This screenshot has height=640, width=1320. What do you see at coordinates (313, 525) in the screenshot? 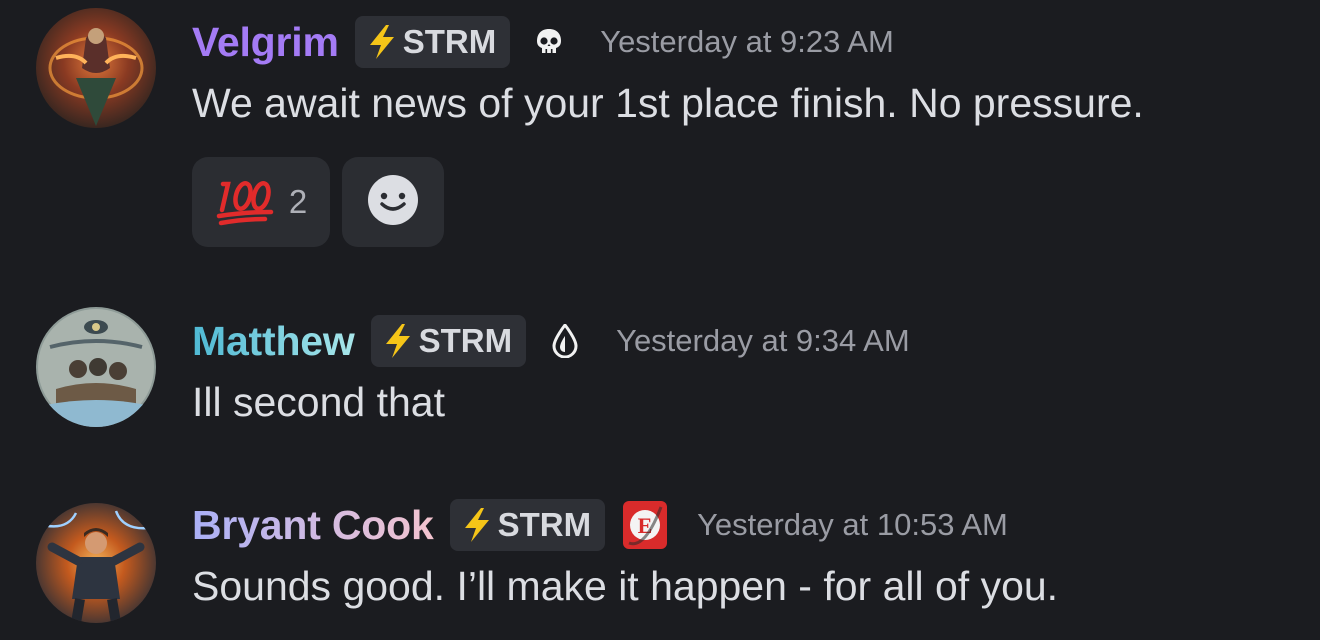
I see `username: Bryant Cook` at bounding box center [313, 525].